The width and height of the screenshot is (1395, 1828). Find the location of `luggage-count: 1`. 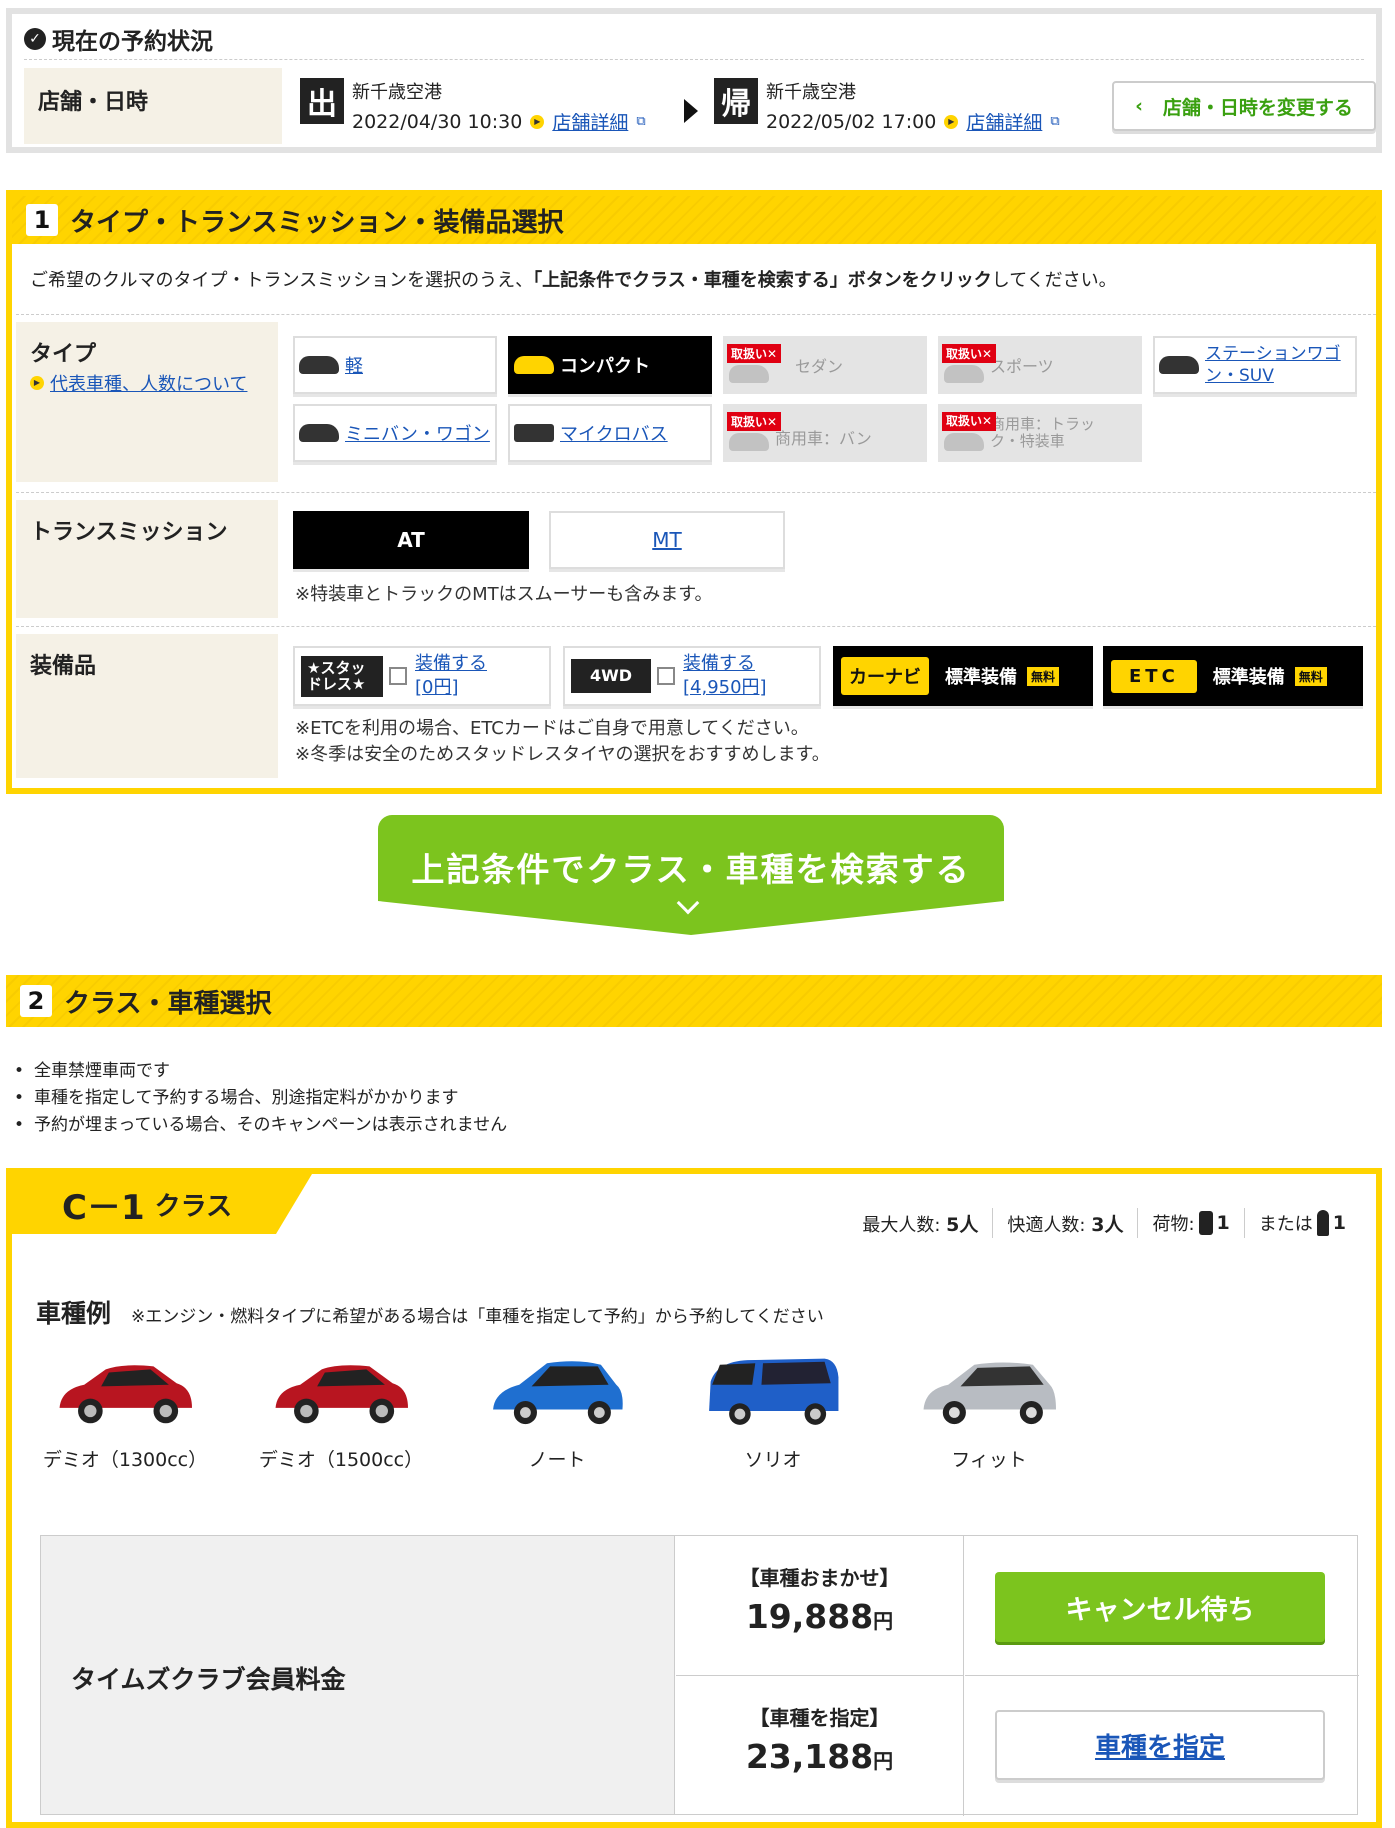

luggage-count: 1 is located at coordinates (1223, 1223).